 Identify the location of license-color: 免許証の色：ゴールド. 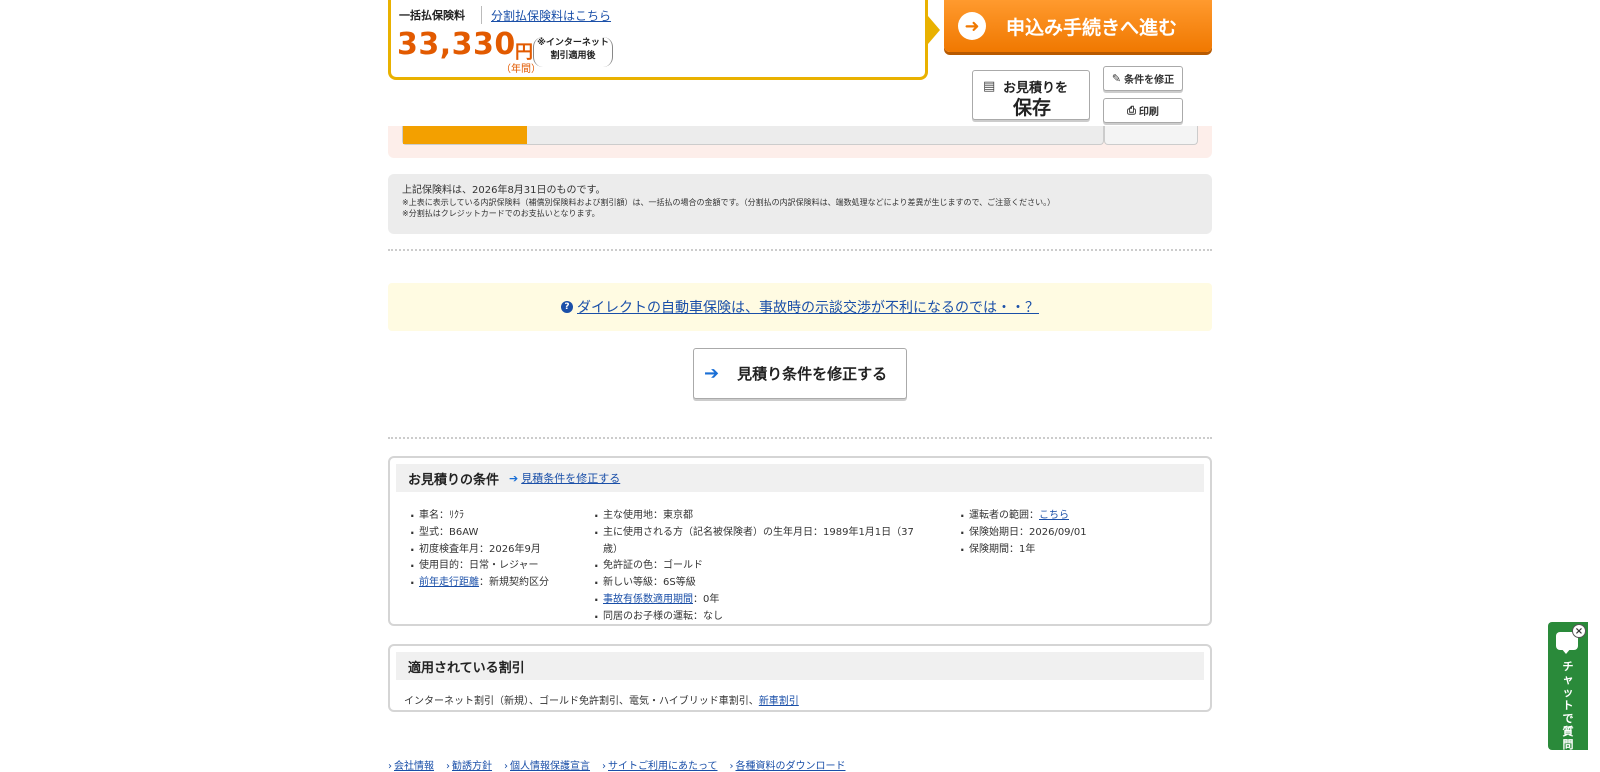
(762, 565).